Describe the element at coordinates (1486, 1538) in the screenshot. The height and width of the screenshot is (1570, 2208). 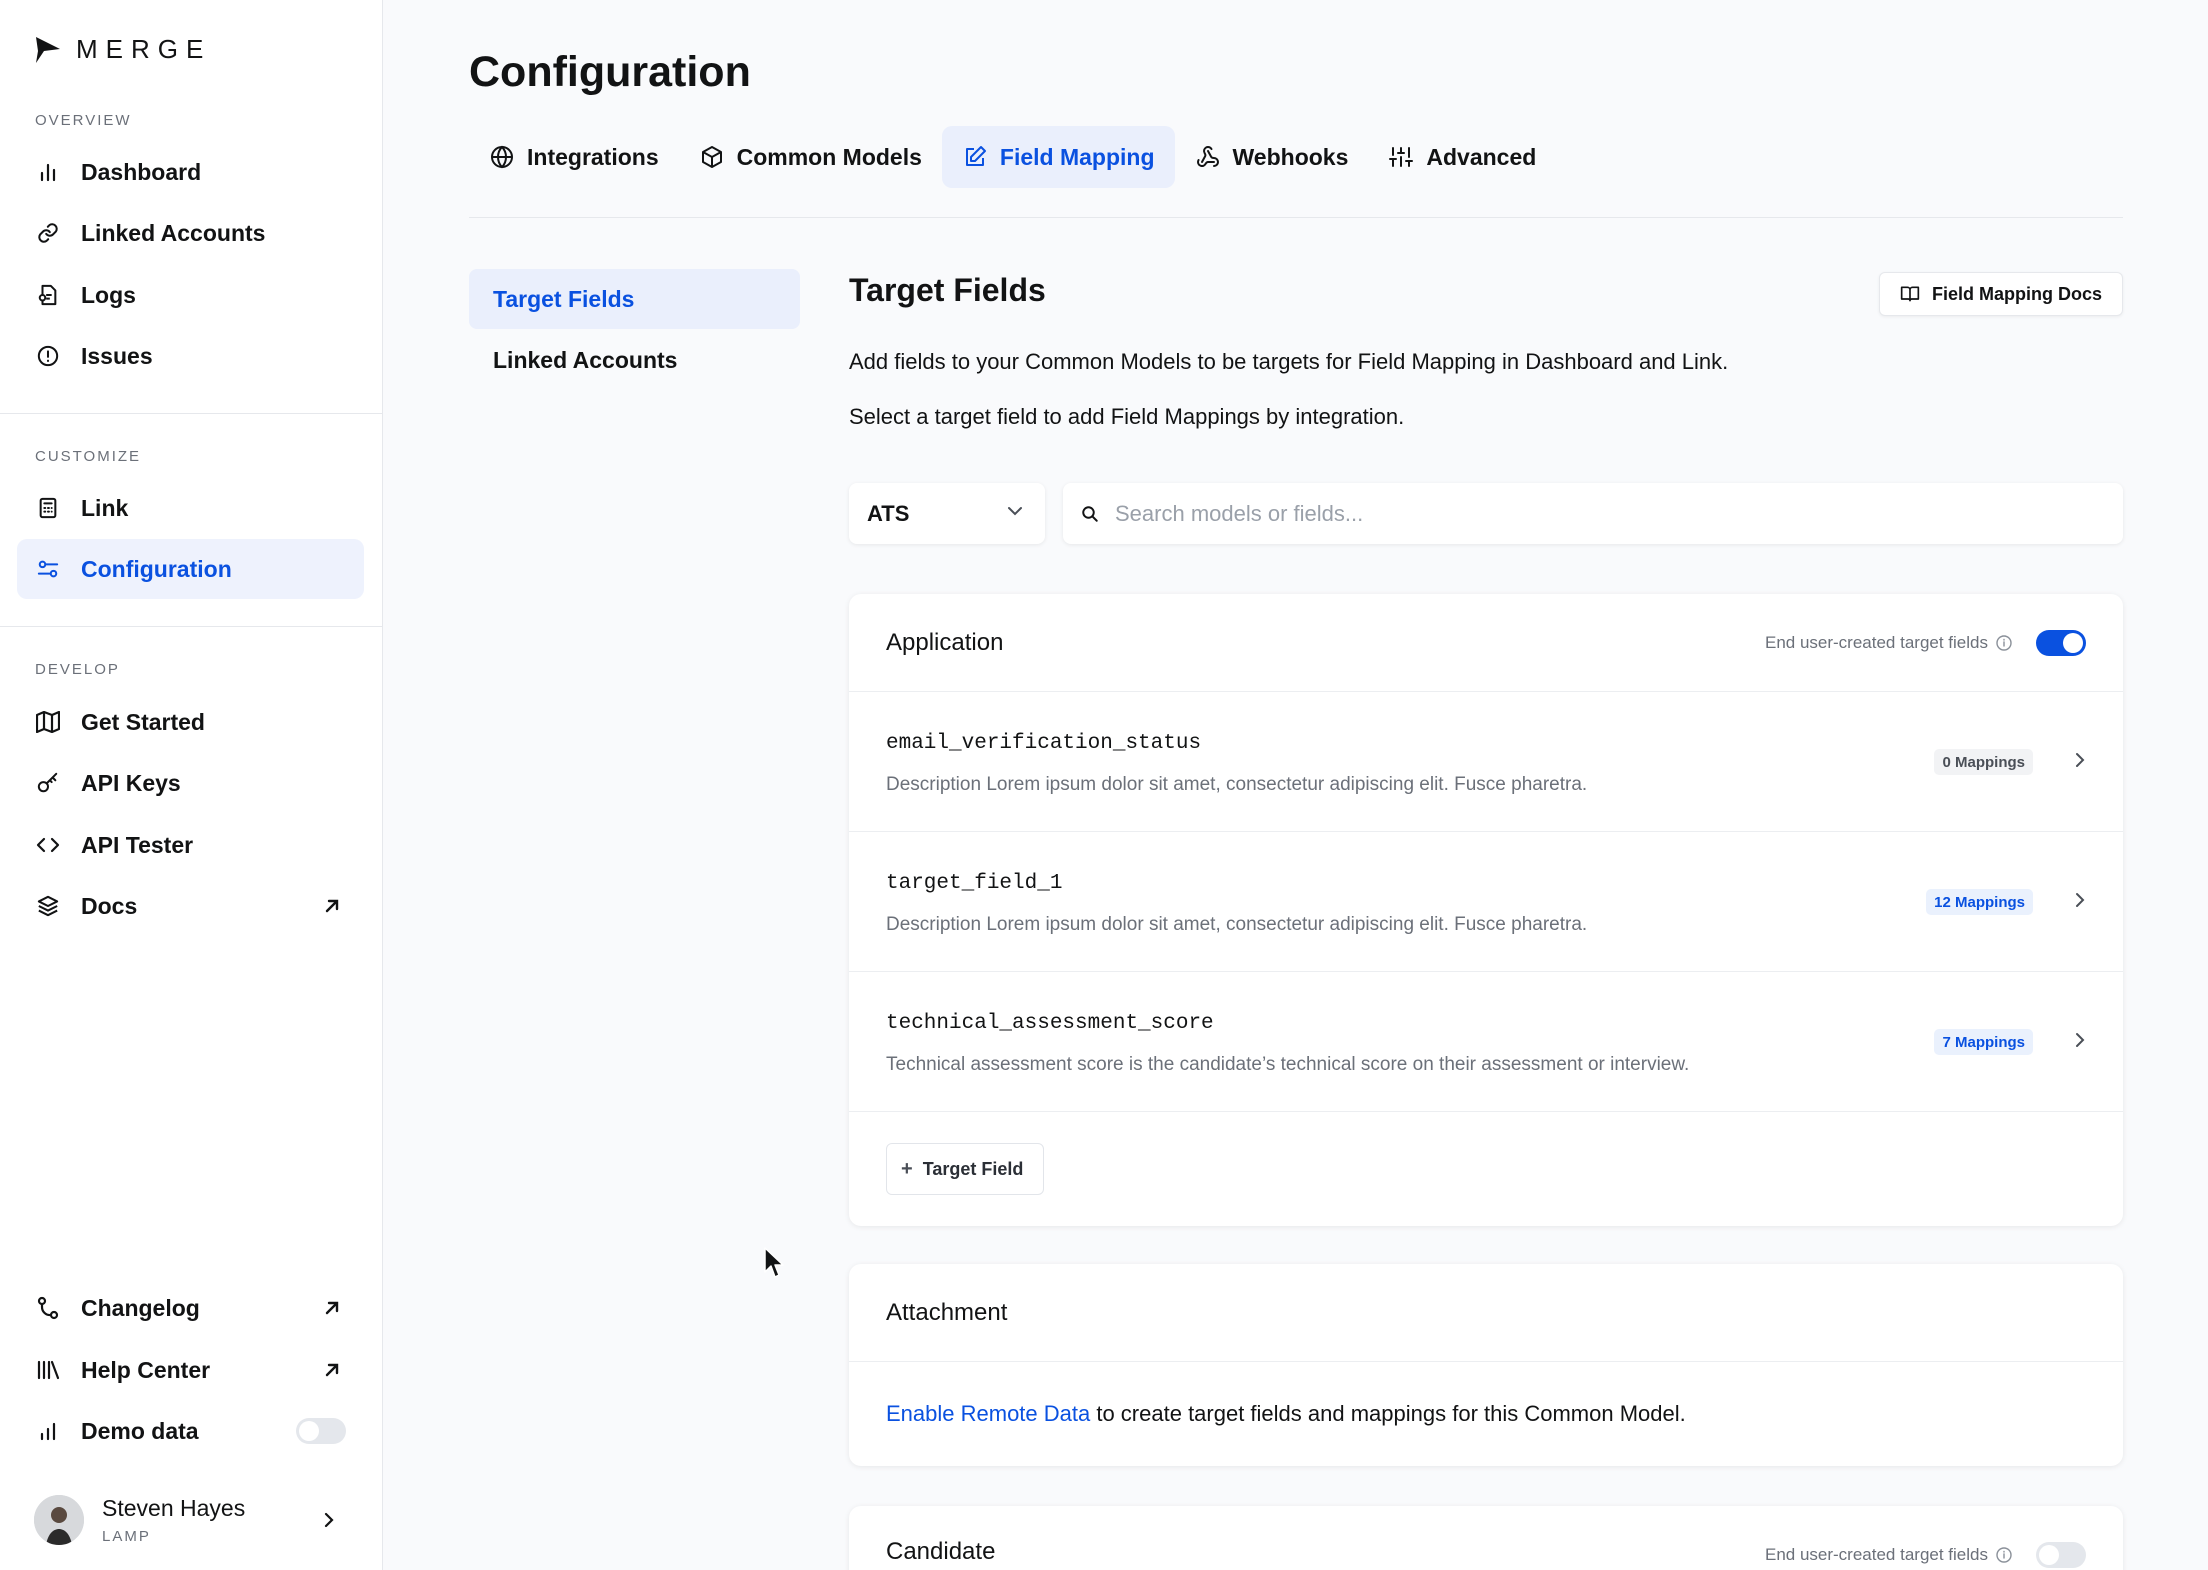
I see `card-header: Candidate End user-created target fields` at that location.